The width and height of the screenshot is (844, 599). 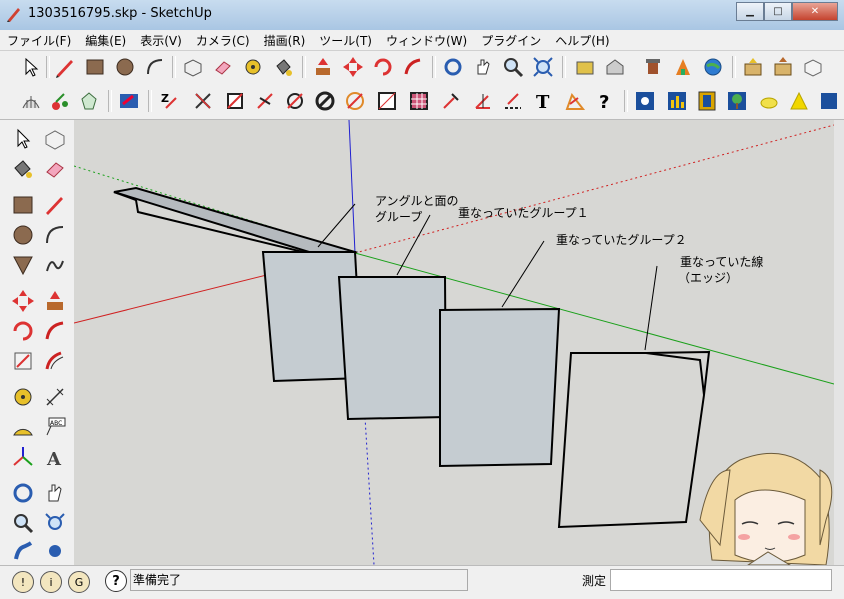 What do you see at coordinates (51, 582) in the screenshot?
I see `credits-icon: i` at bounding box center [51, 582].